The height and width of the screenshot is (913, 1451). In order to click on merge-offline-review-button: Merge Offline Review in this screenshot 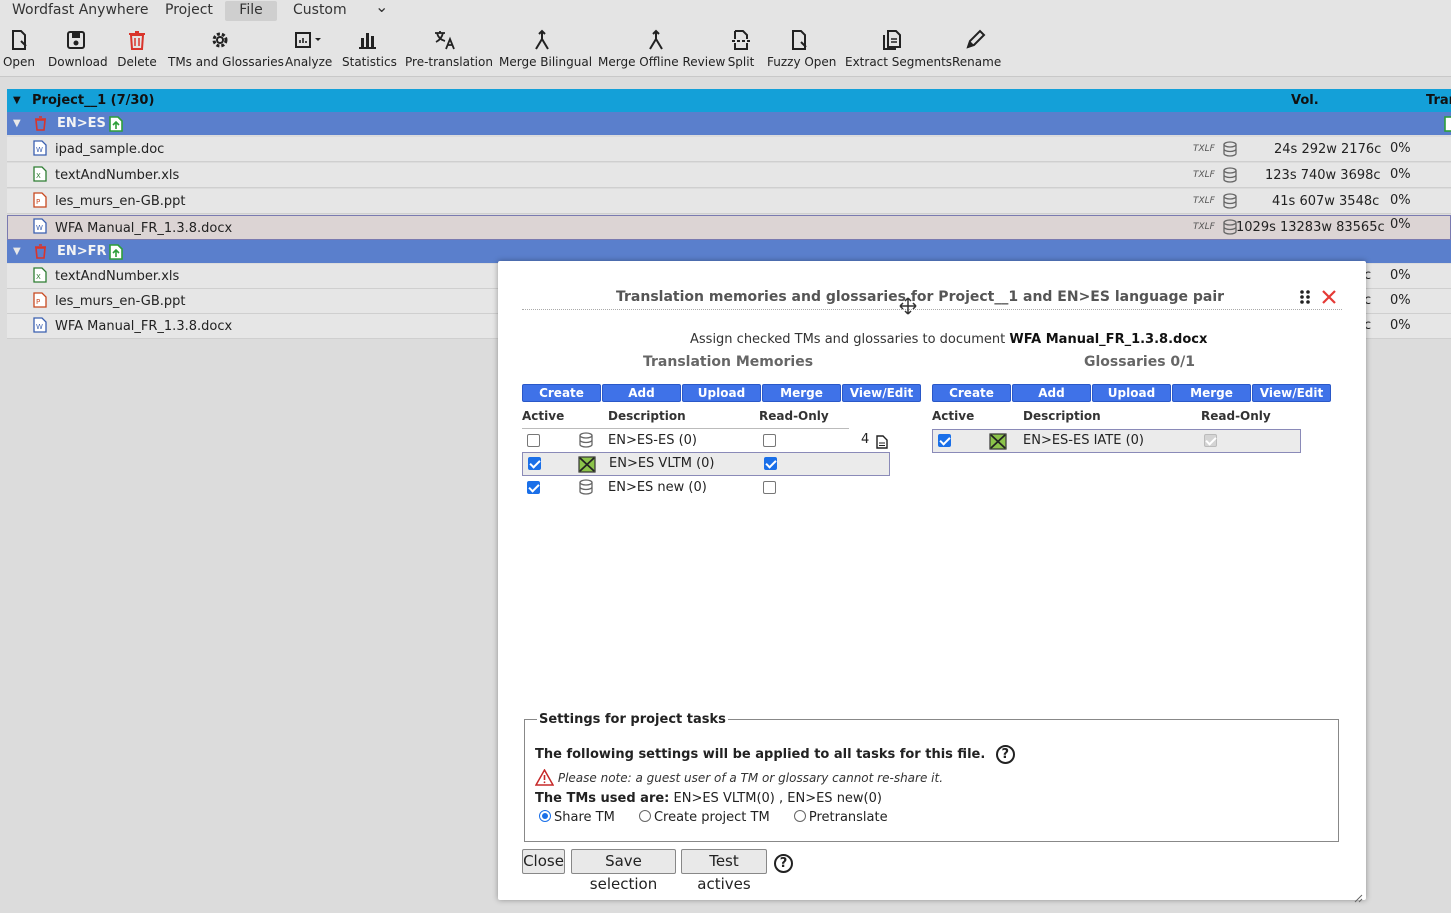, I will do `click(661, 50)`.